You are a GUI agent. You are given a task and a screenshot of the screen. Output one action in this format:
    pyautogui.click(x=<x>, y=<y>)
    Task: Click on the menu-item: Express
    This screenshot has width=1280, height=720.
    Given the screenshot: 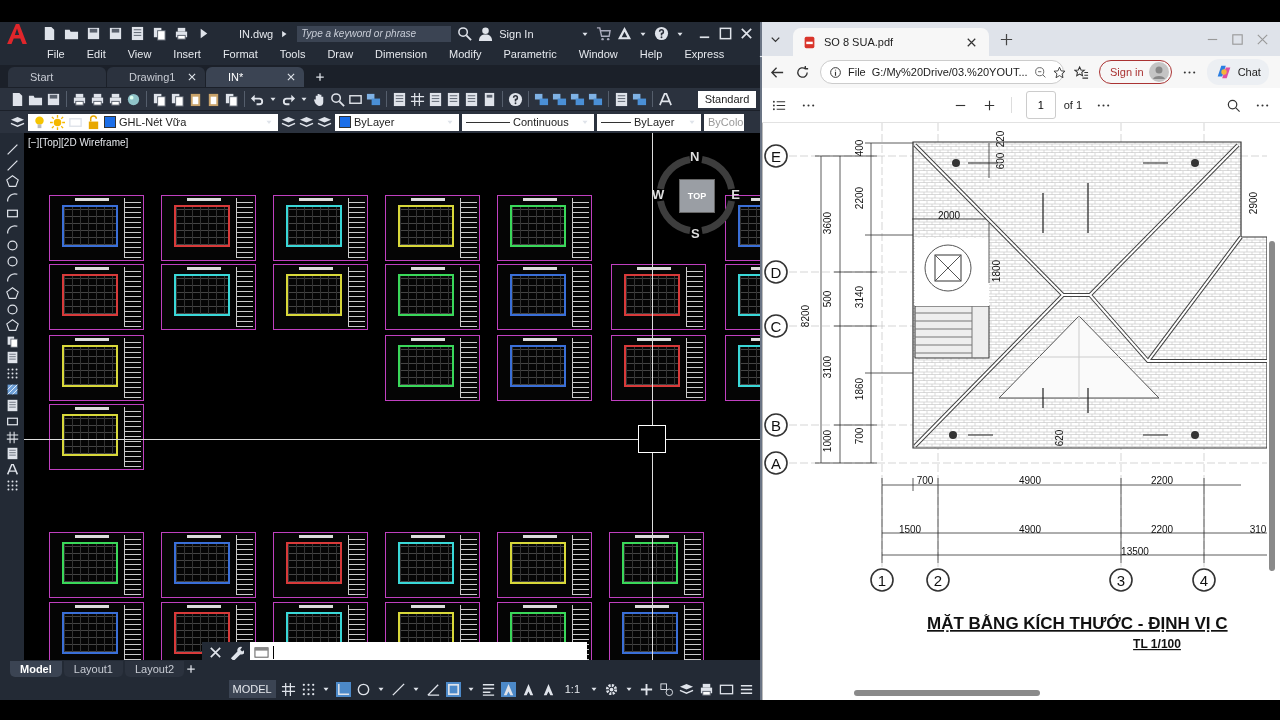 What is the action you would take?
    pyautogui.click(x=704, y=54)
    